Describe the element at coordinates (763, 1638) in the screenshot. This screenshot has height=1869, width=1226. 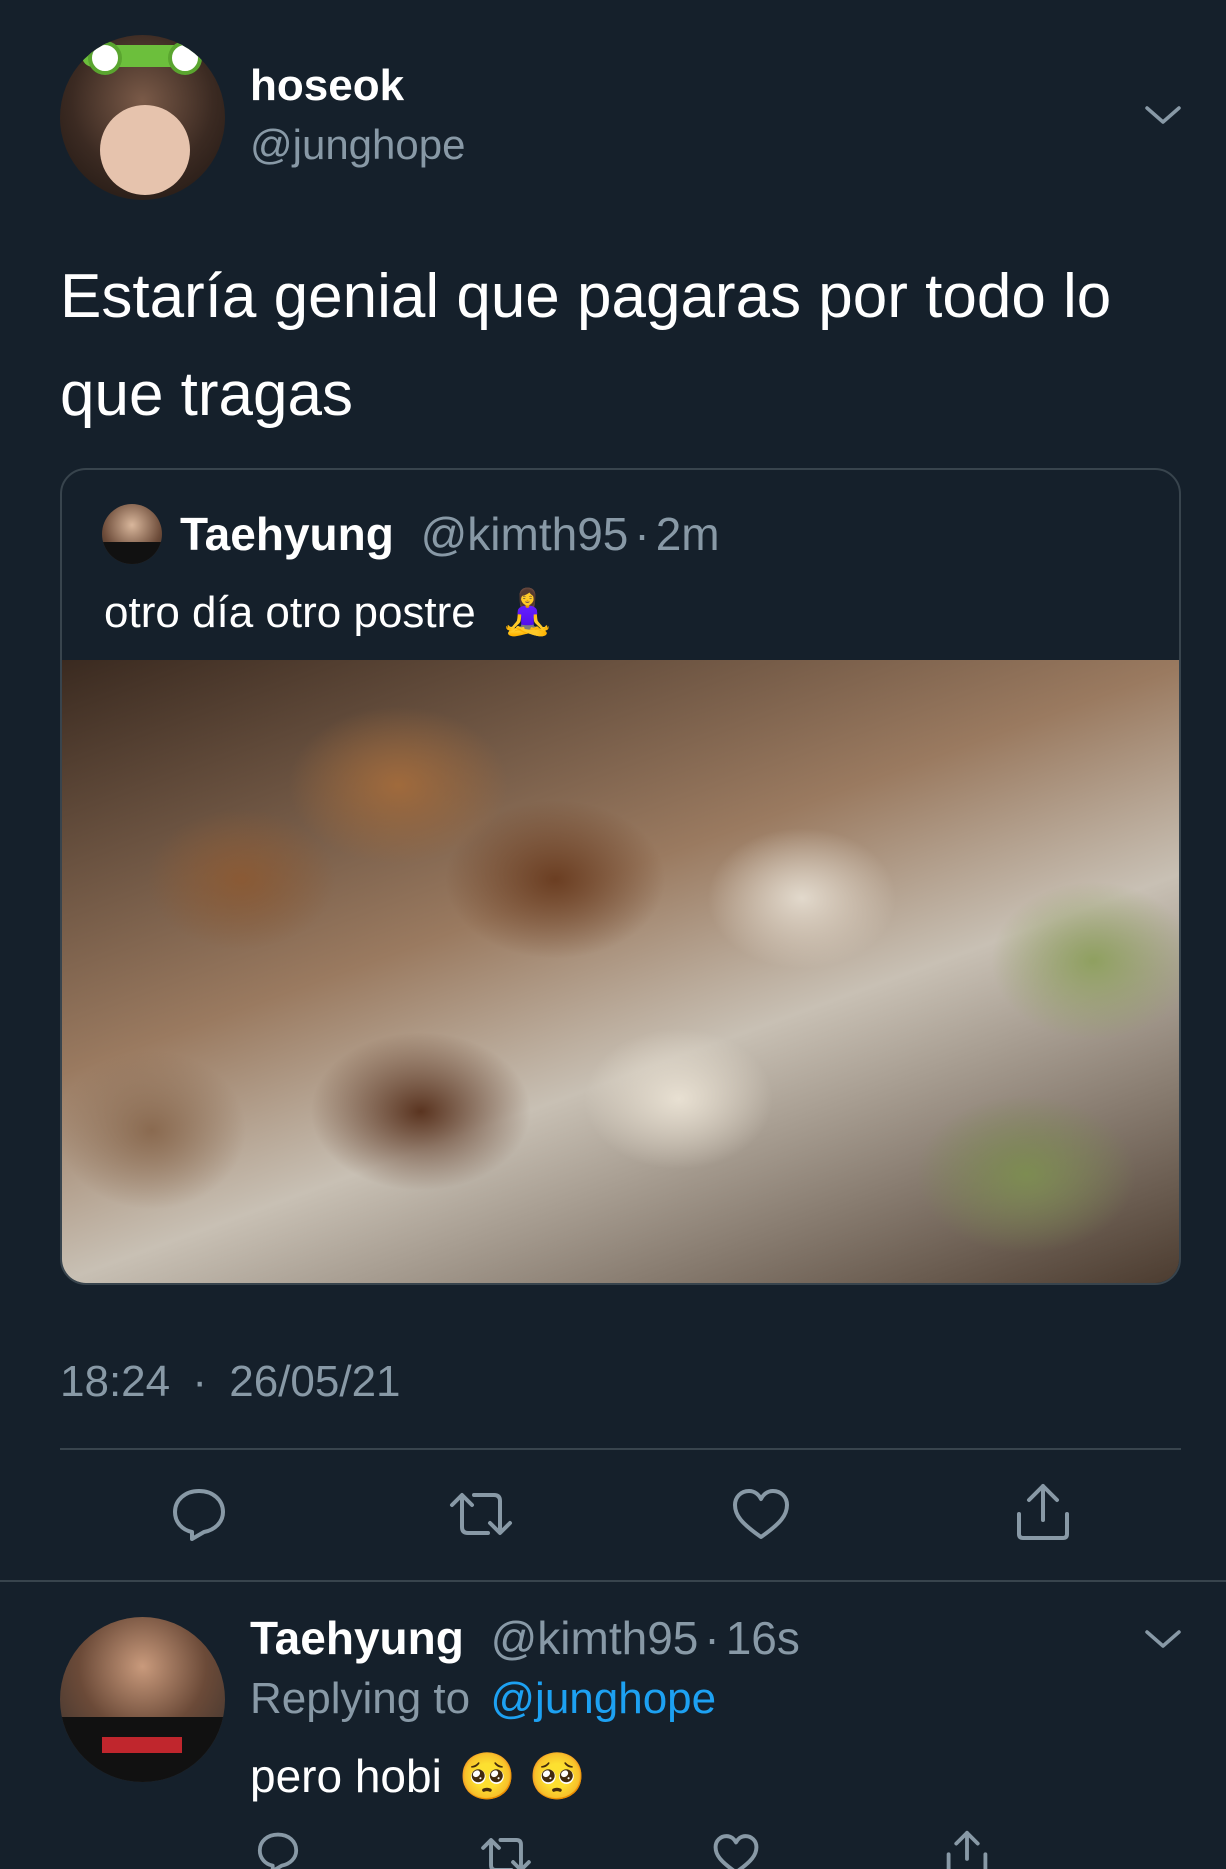
I see `timestamp: 16s` at that location.